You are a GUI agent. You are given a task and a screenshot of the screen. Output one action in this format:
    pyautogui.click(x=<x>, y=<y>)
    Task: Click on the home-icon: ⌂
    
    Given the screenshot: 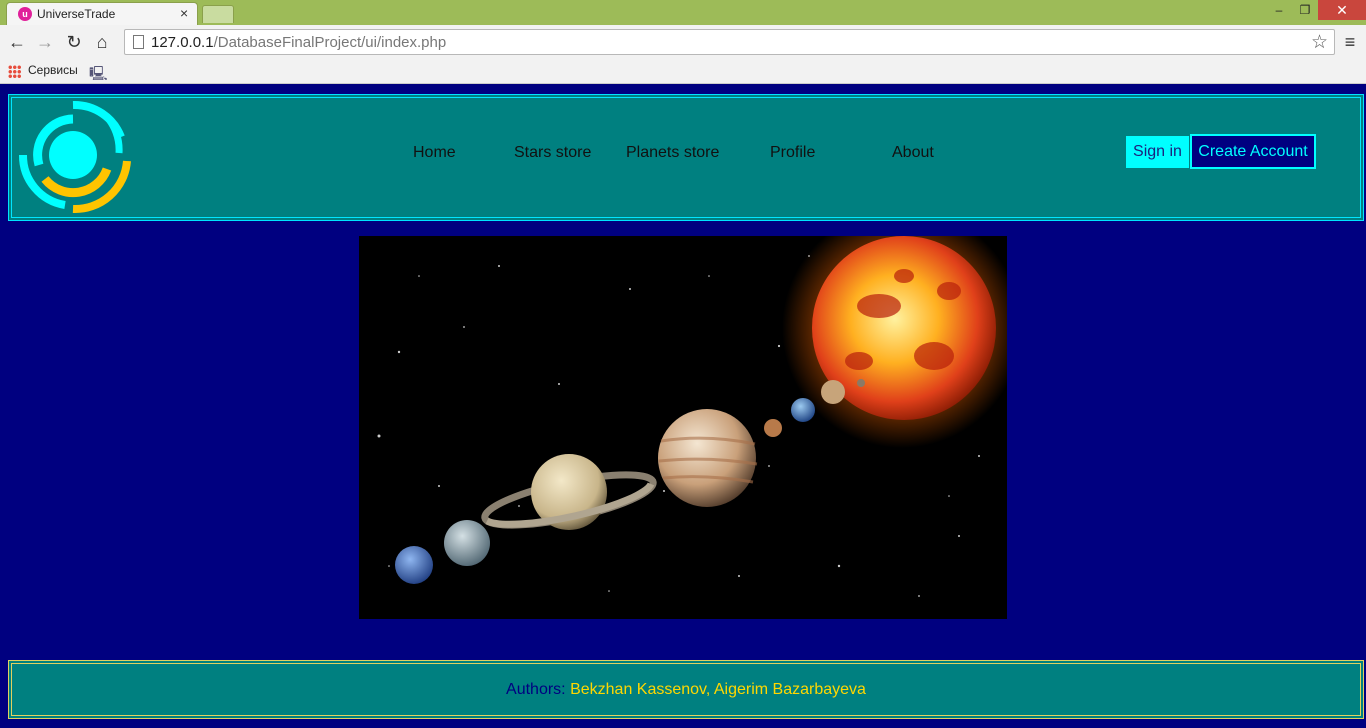 What is the action you would take?
    pyautogui.click(x=102, y=42)
    